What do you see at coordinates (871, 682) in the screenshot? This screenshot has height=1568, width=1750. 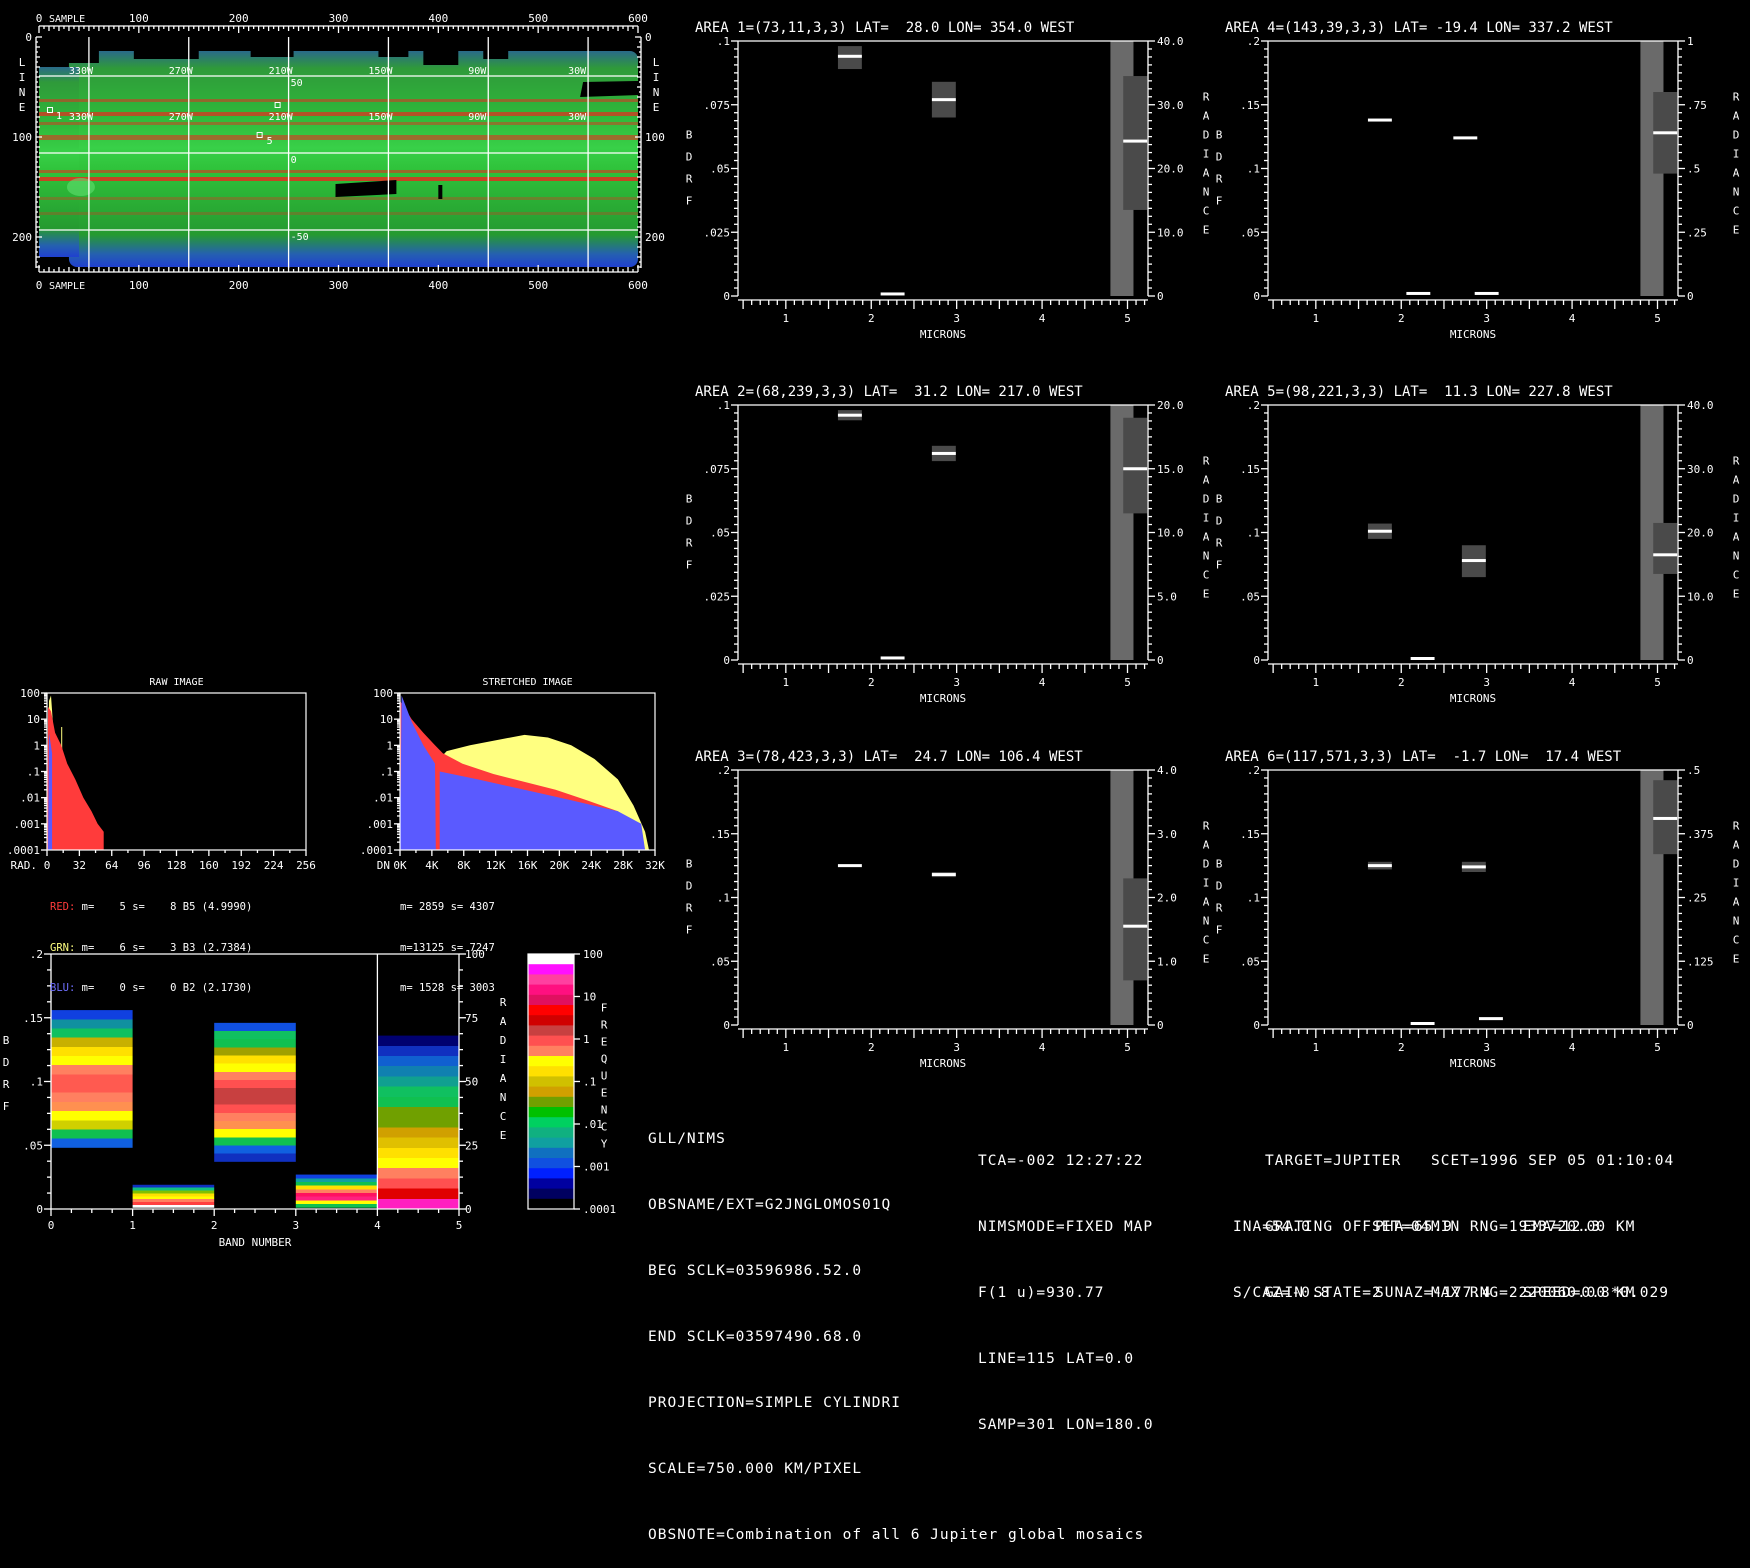 I see `micron-tick-label: 2` at bounding box center [871, 682].